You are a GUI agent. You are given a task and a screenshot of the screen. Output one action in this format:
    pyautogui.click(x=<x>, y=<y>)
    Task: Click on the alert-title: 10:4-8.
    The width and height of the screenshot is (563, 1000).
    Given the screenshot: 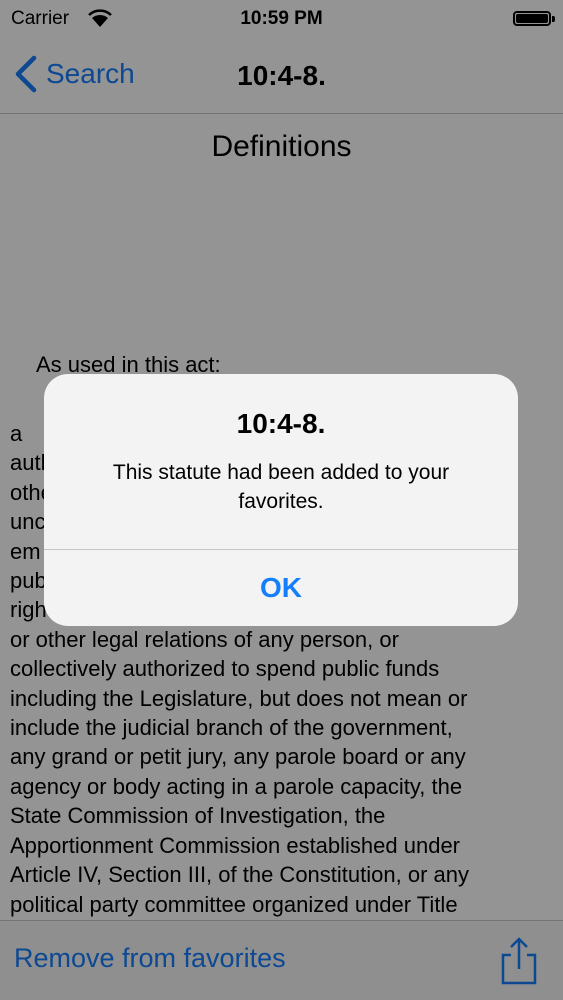 What is the action you would take?
    pyautogui.click(x=281, y=423)
    